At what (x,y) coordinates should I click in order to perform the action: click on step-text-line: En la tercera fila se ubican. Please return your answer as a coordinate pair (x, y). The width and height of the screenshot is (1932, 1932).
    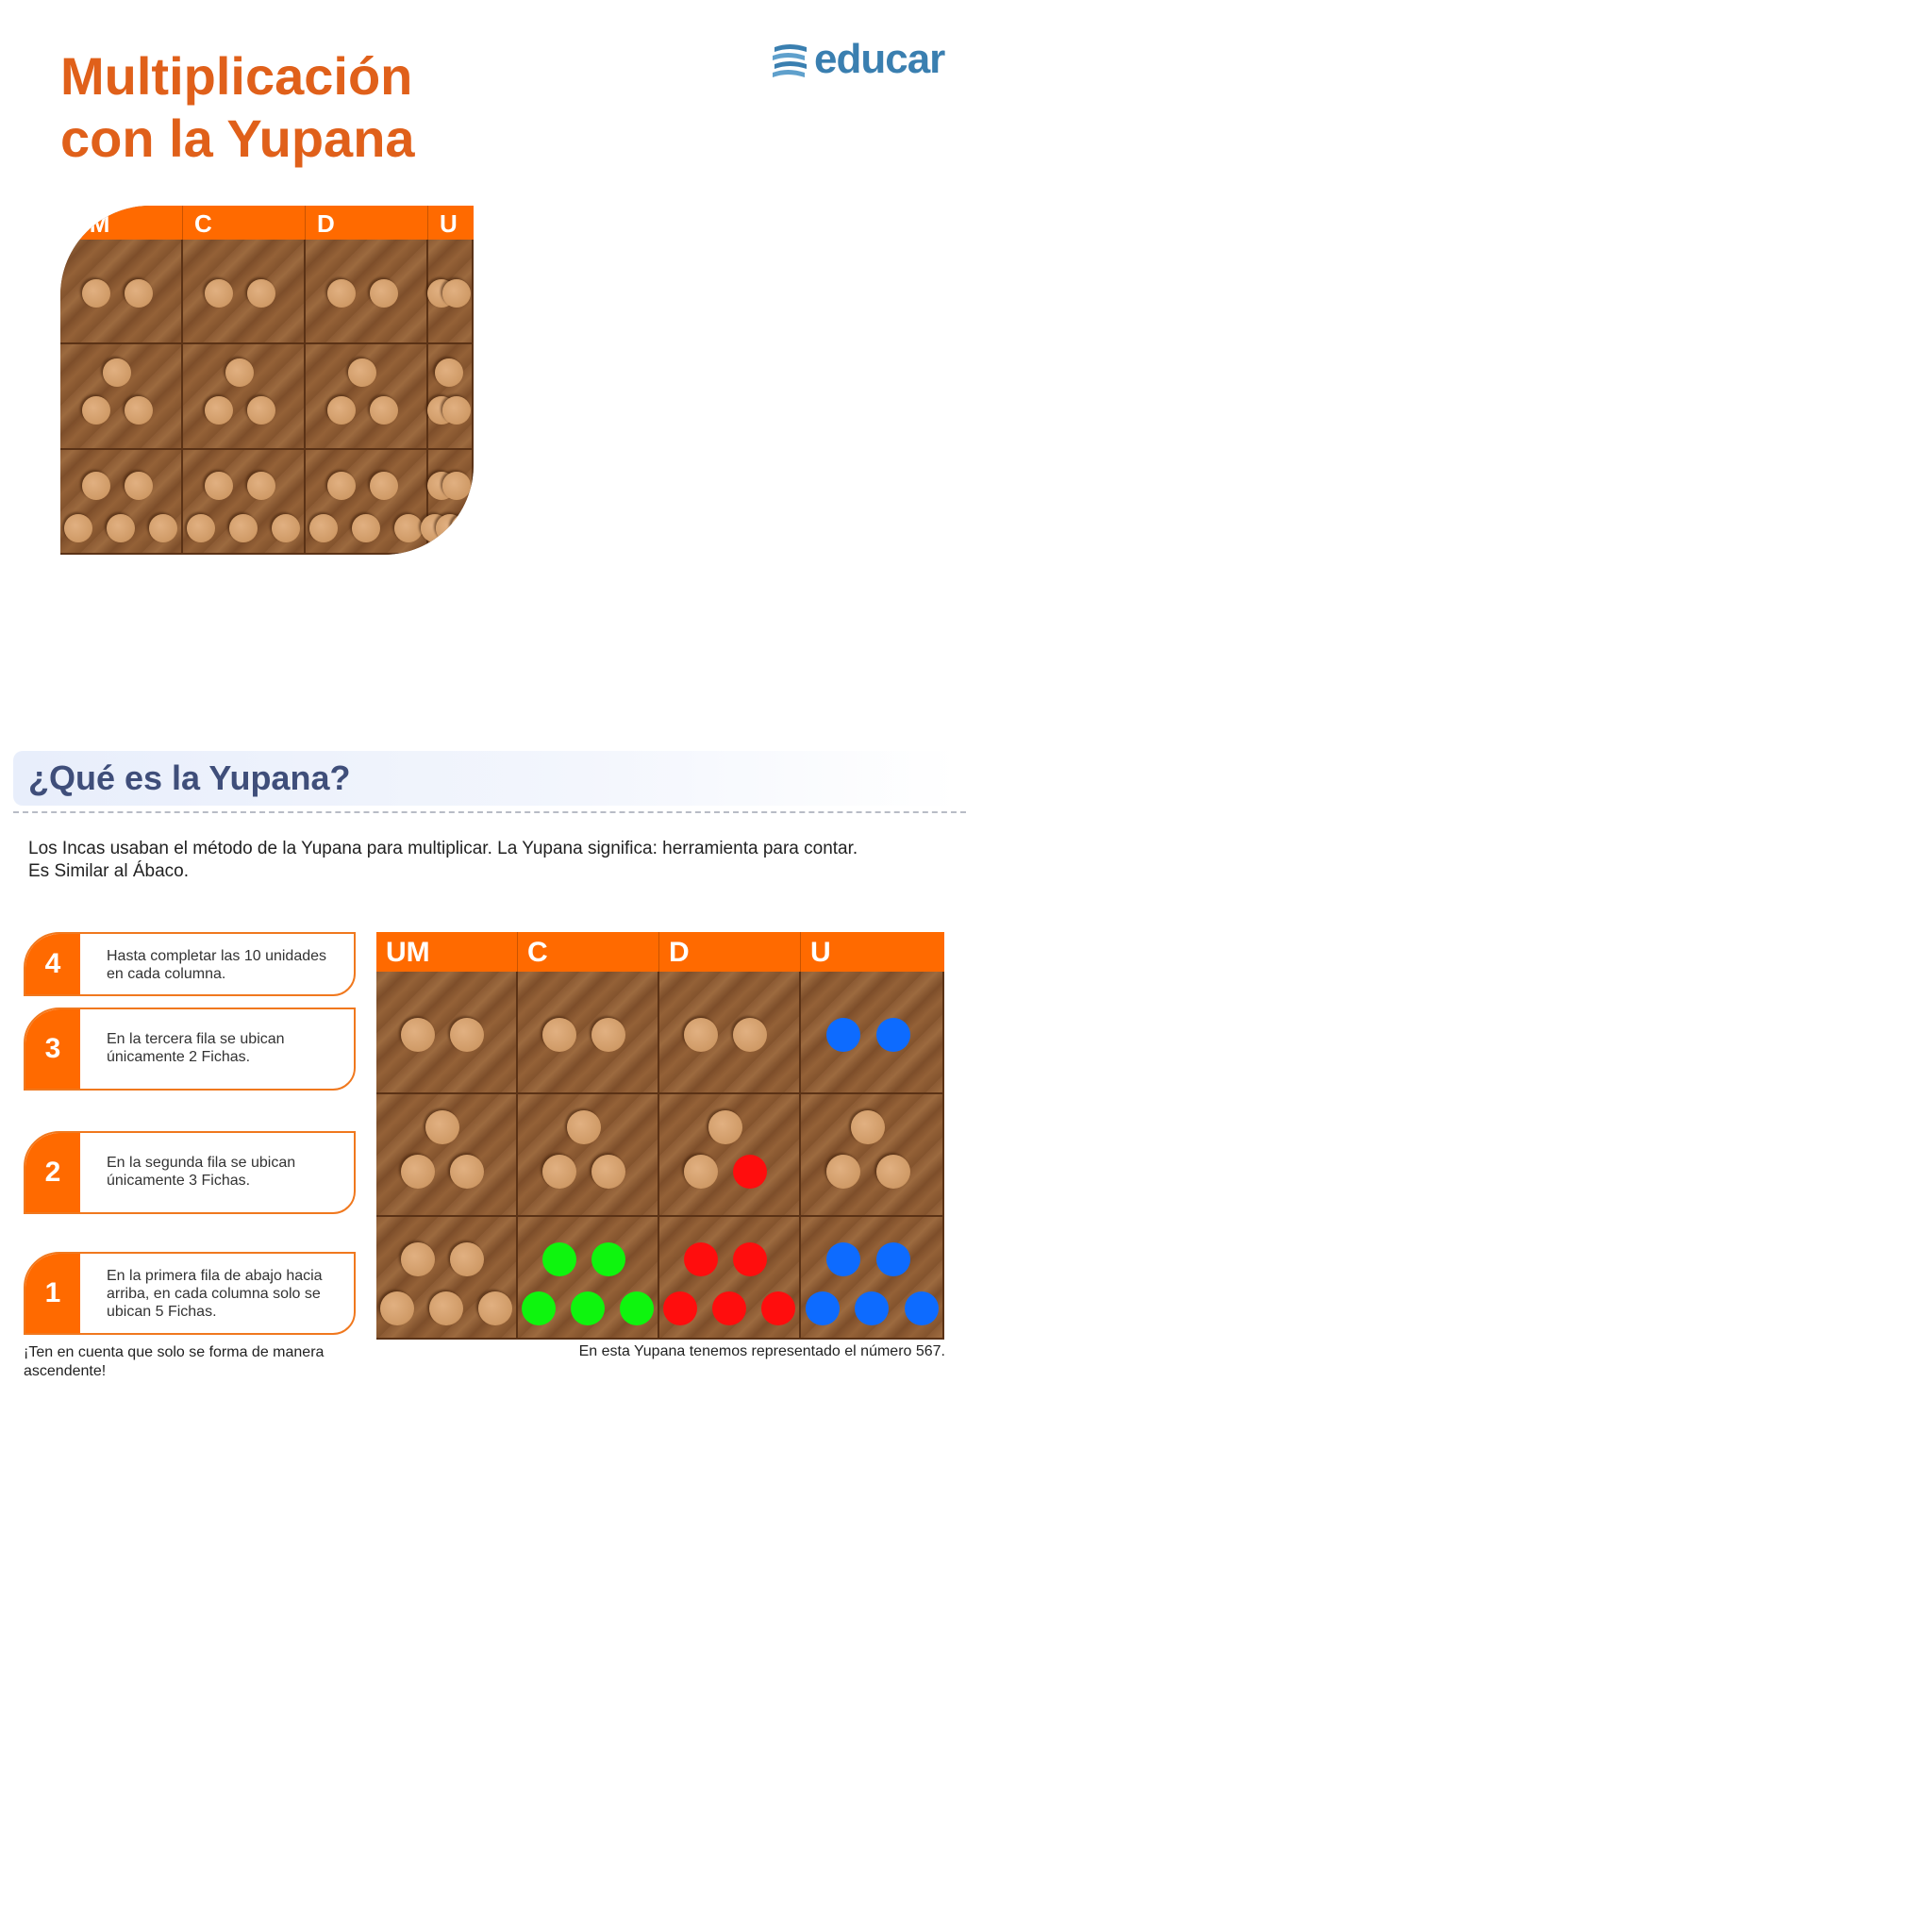
    Looking at the image, I should click on (196, 1039).